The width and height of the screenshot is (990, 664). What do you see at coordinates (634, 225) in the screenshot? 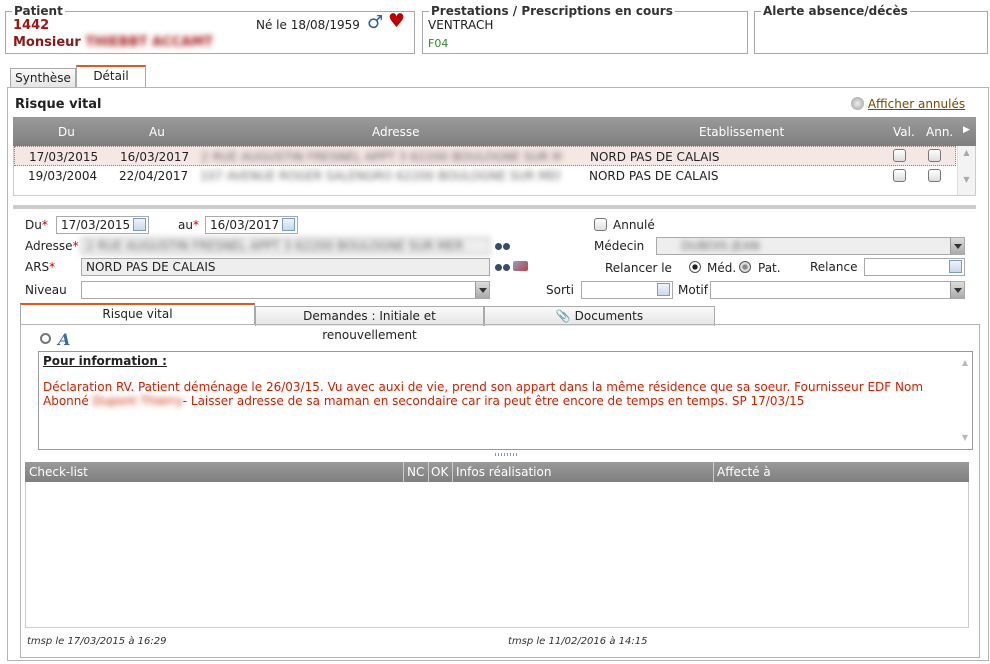
I see `annule-label: Annulé` at bounding box center [634, 225].